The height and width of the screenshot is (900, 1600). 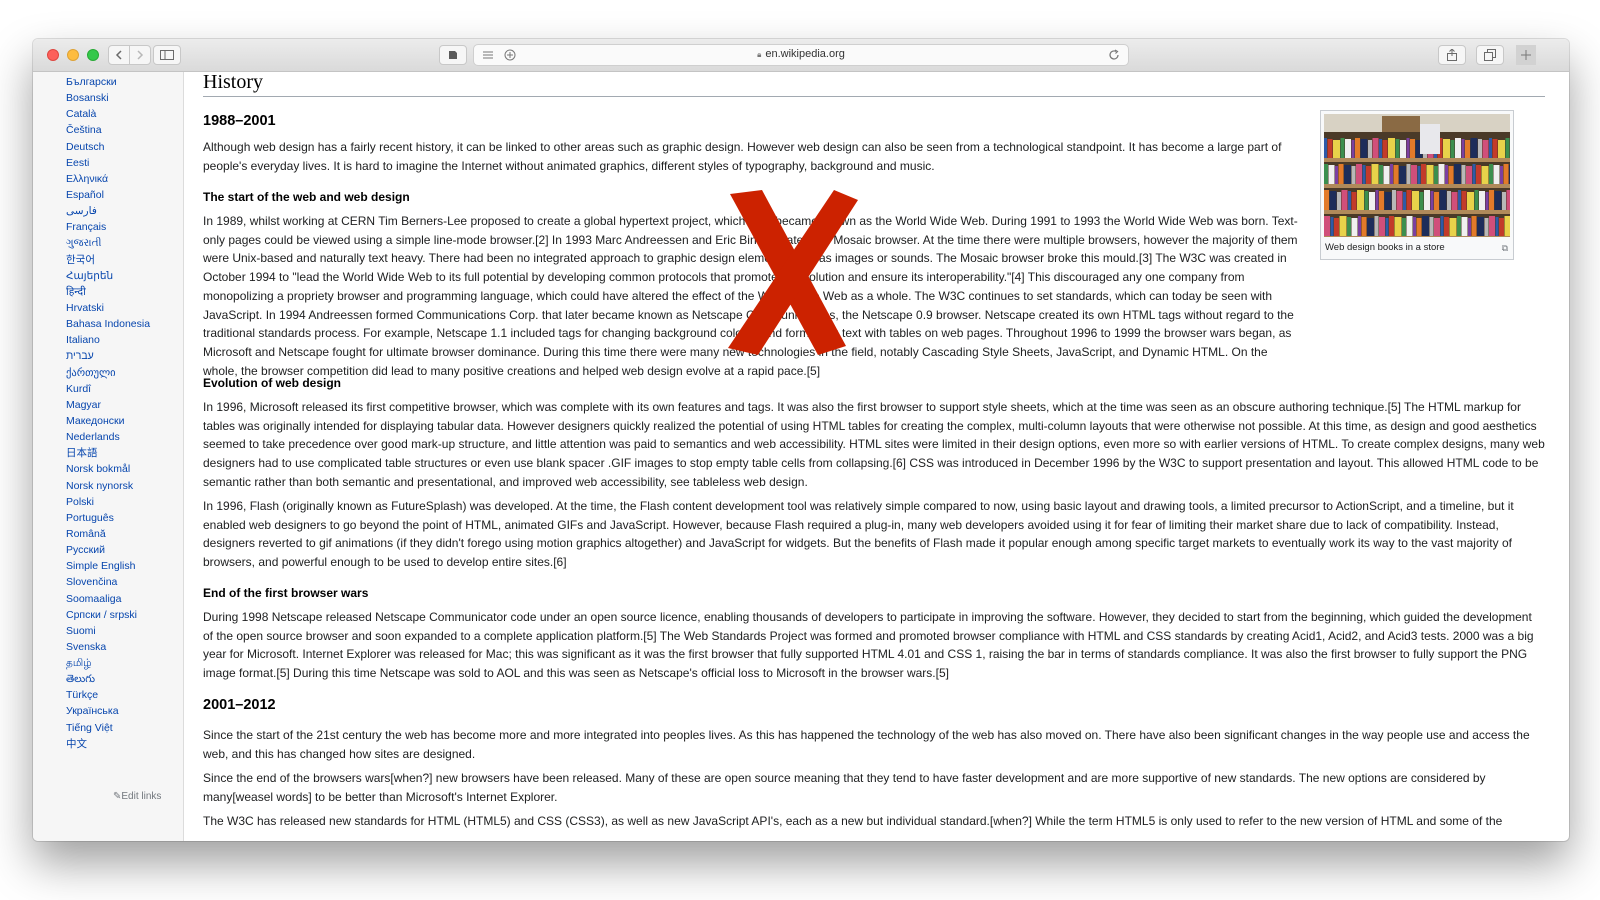 What do you see at coordinates (108, 292) in the screenshot?
I see `language-link: हिन्दी` at bounding box center [108, 292].